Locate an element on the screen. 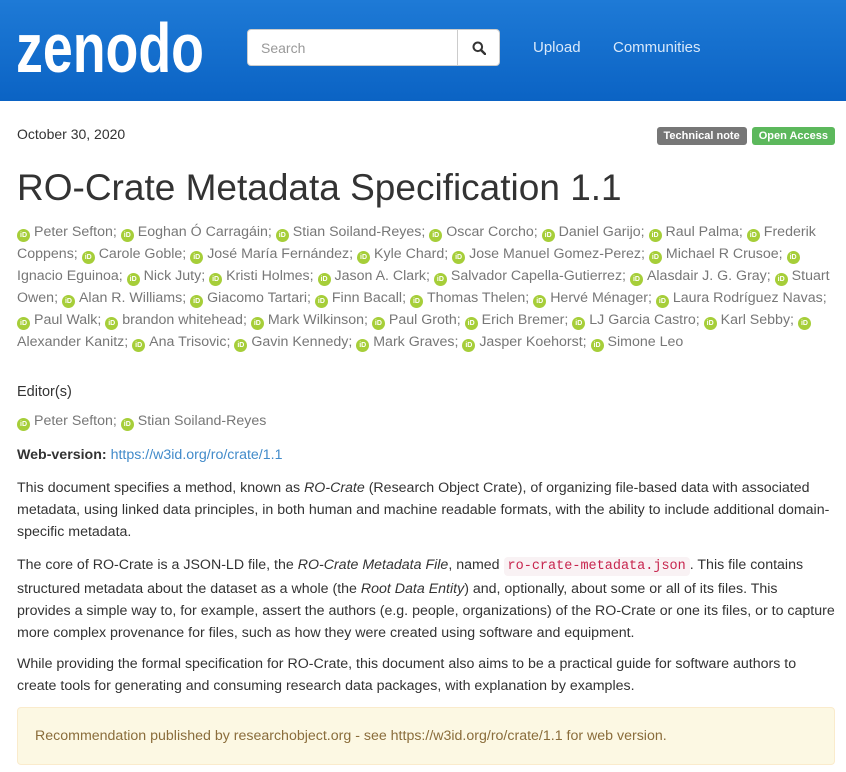 Image resolution: width=846 pixels, height=772 pixels. person-entry: iD Kristi Holmes is located at coordinates (259, 277).